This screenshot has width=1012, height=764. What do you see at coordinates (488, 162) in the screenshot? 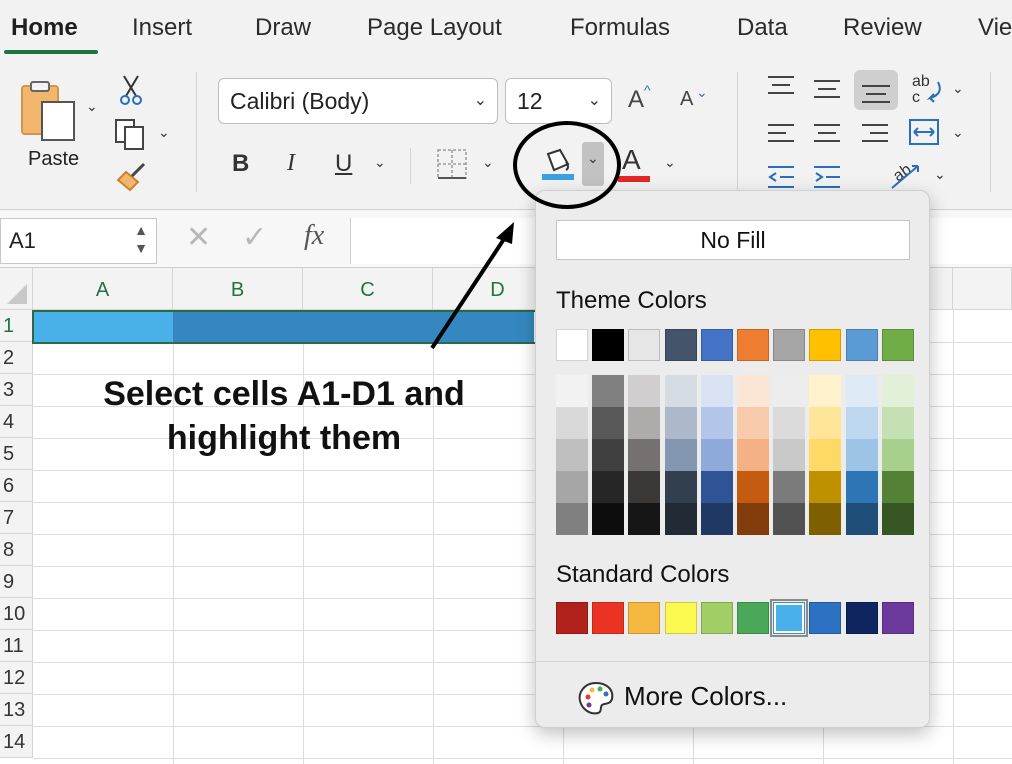
I see `borders-options-chevron-icon: ⌄` at bounding box center [488, 162].